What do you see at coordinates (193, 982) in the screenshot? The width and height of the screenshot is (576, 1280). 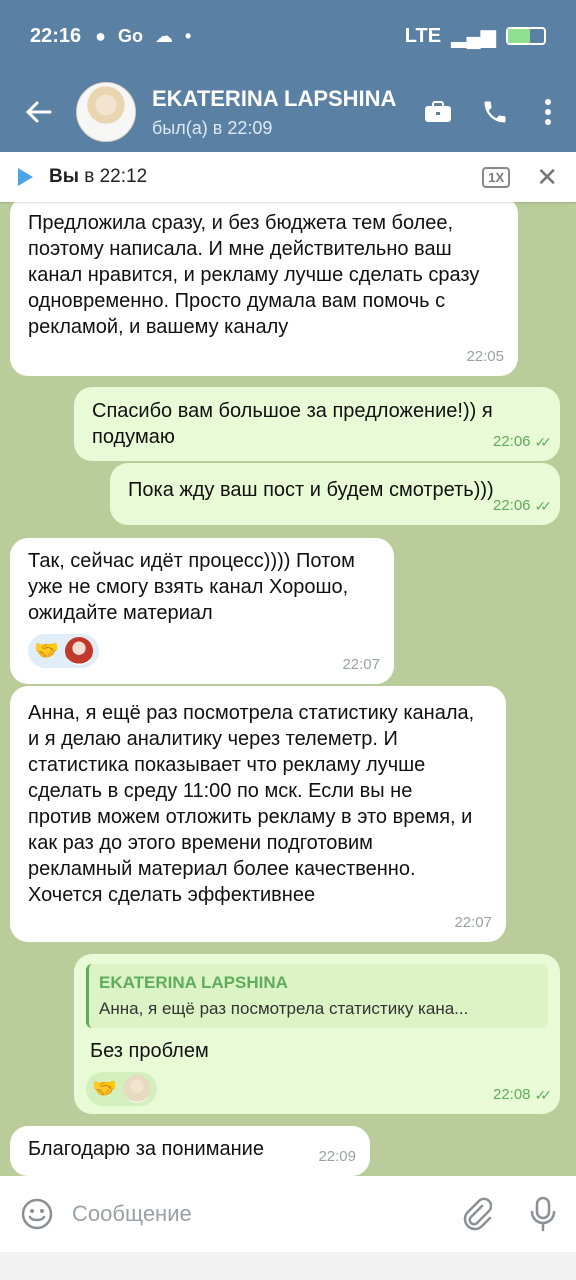 I see `reply-name: EKATERINA LAPSHINA` at bounding box center [193, 982].